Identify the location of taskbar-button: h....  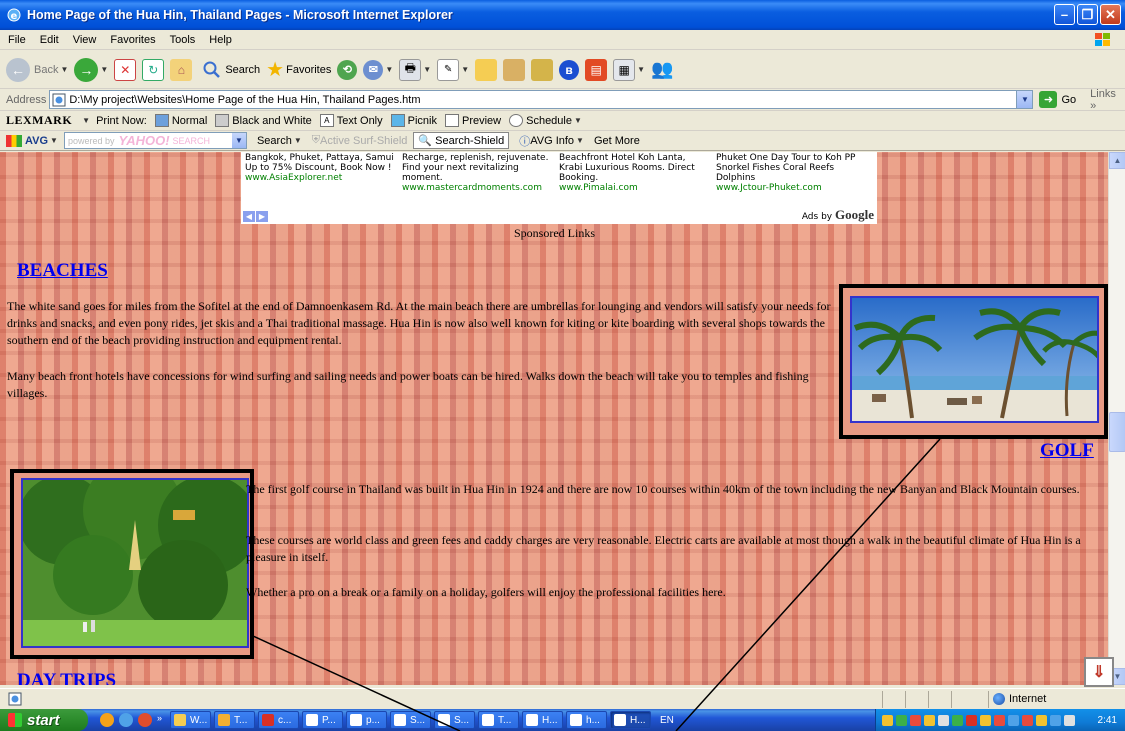
(587, 720).